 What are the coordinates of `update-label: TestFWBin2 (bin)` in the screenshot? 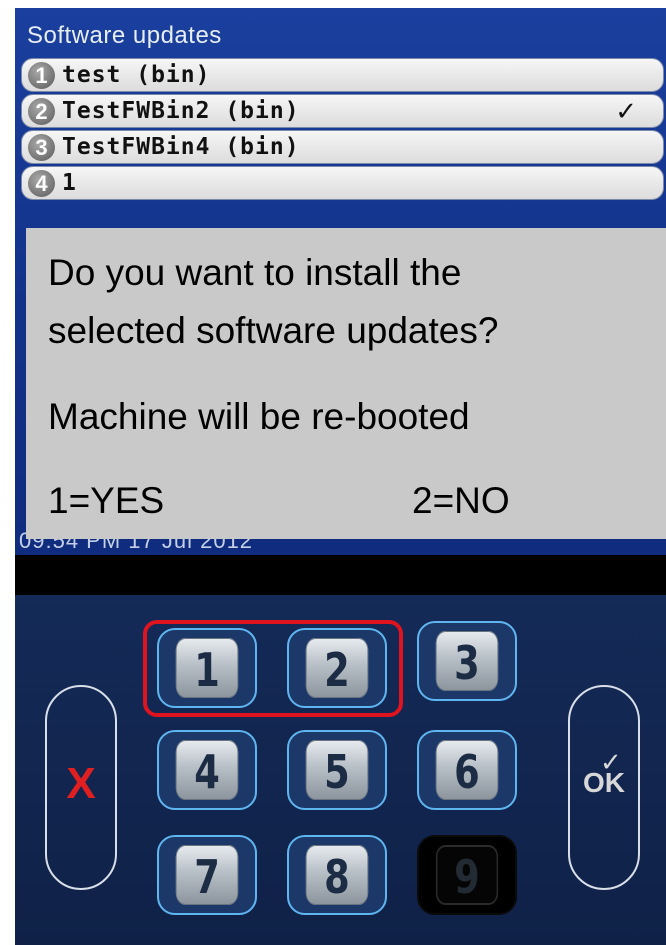 It's located at (181, 111).